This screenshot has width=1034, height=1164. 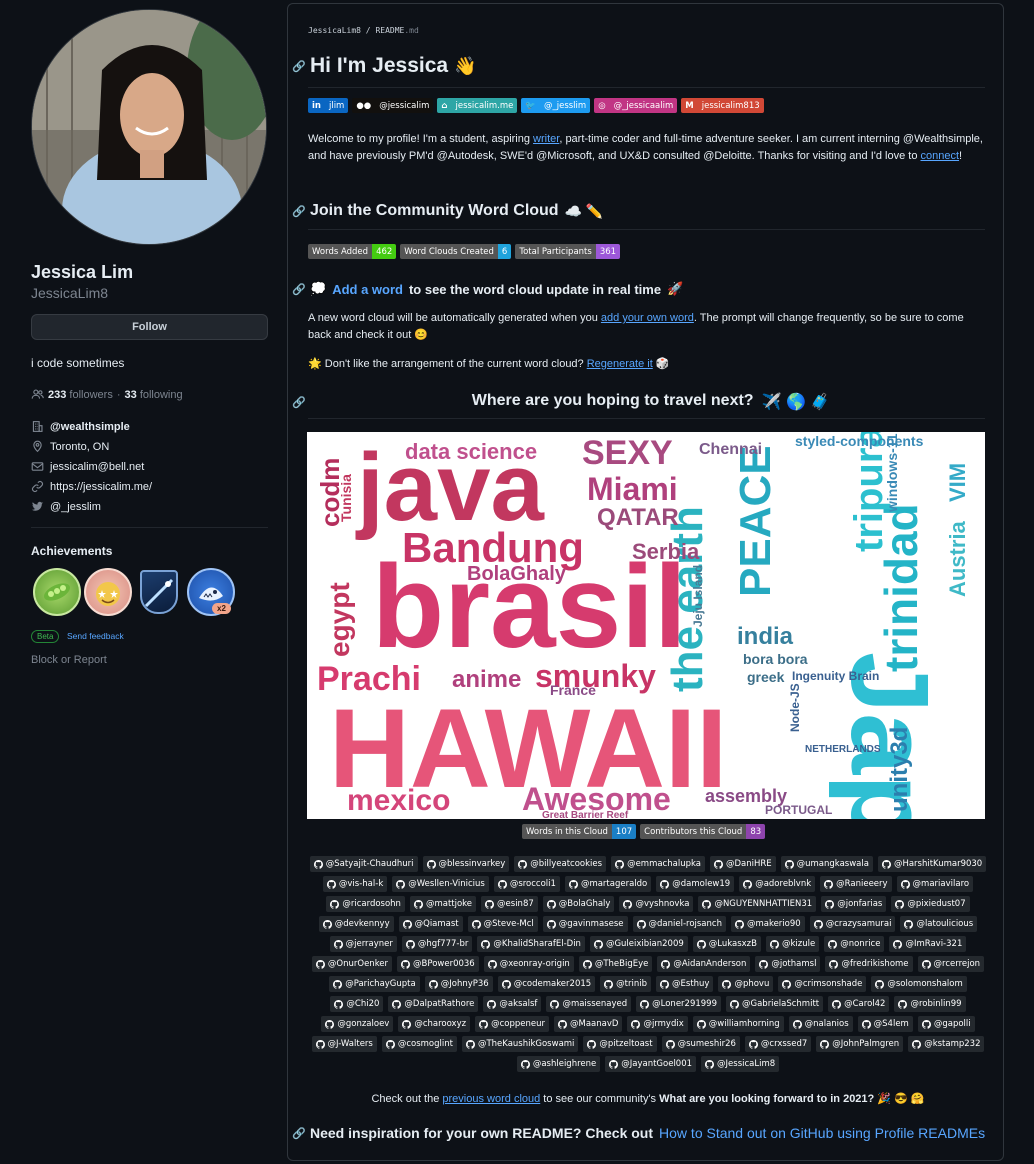 What do you see at coordinates (775, 1004) in the screenshot?
I see `contributor-badge: @GabrielaSchmitt` at bounding box center [775, 1004].